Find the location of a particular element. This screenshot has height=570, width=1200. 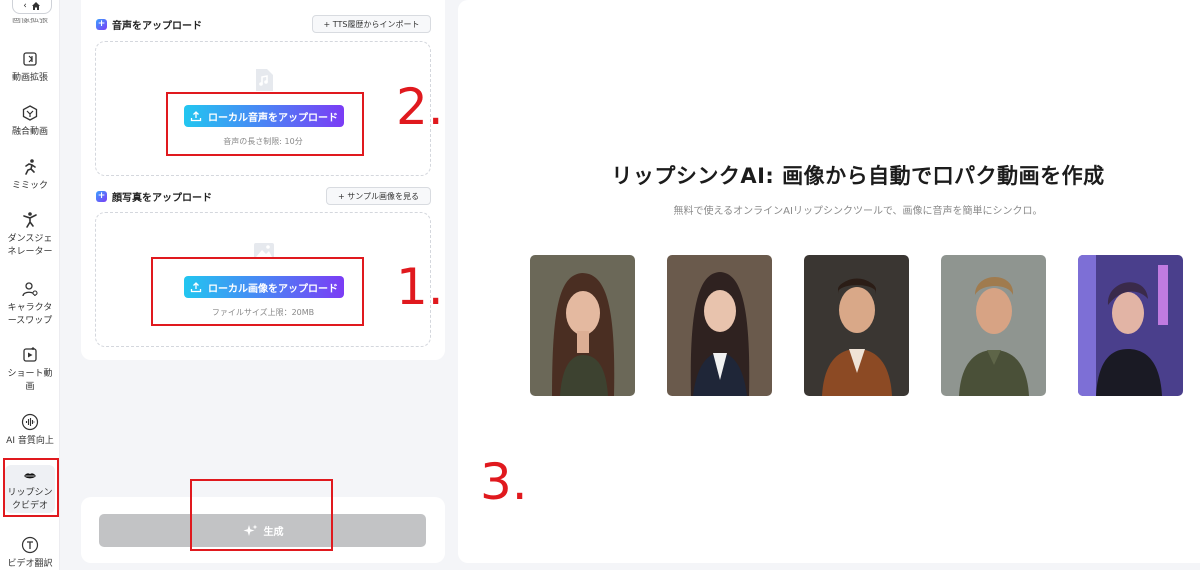

sidebar-item-label: AI 音質向上 is located at coordinates (30, 441).